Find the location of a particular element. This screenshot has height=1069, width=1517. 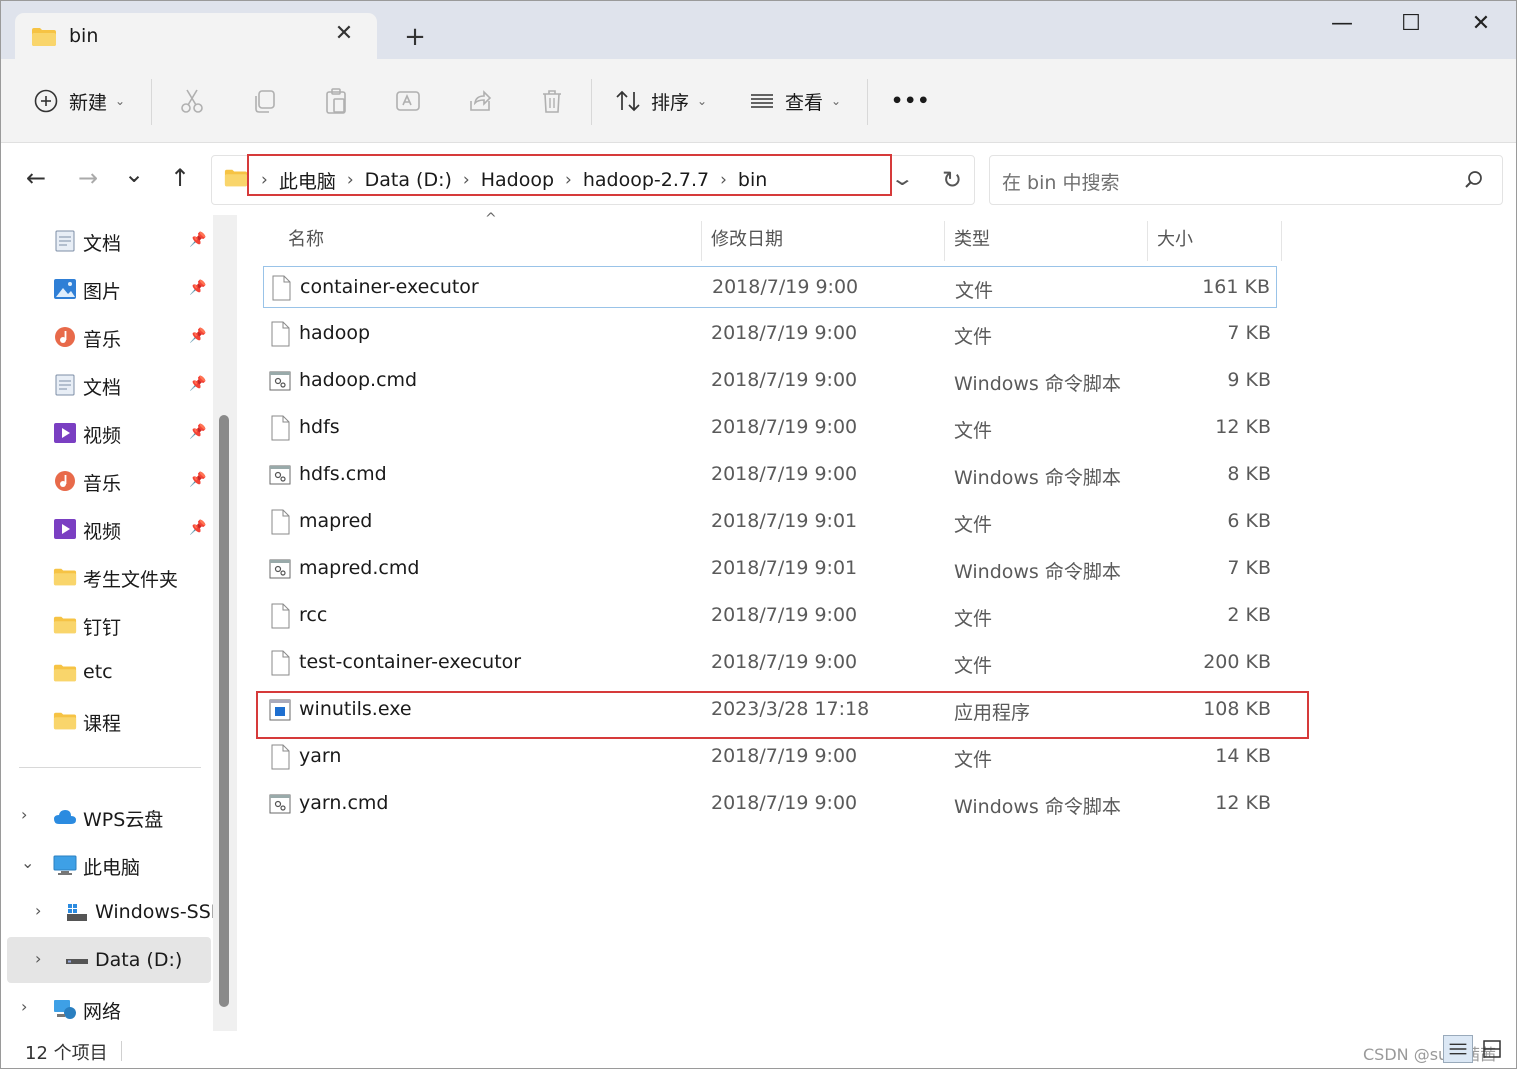

delete-icon is located at coordinates (552, 101).